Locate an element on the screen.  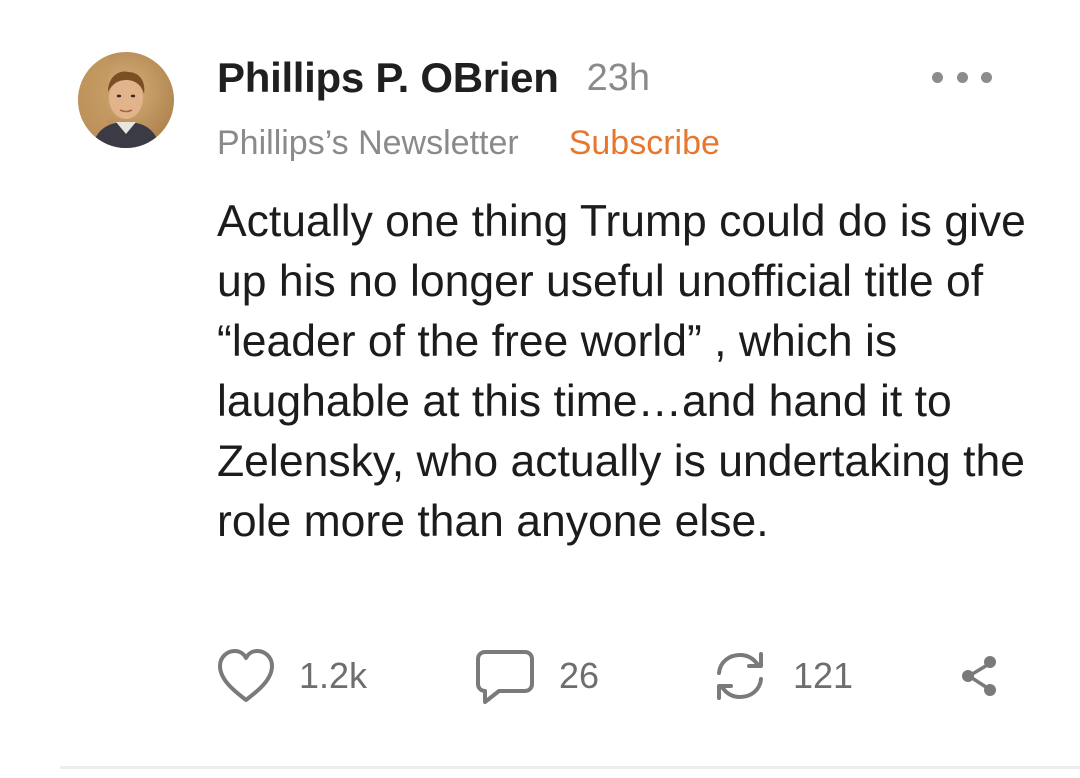
subscribe-button: Subscribe is located at coordinates (644, 143).